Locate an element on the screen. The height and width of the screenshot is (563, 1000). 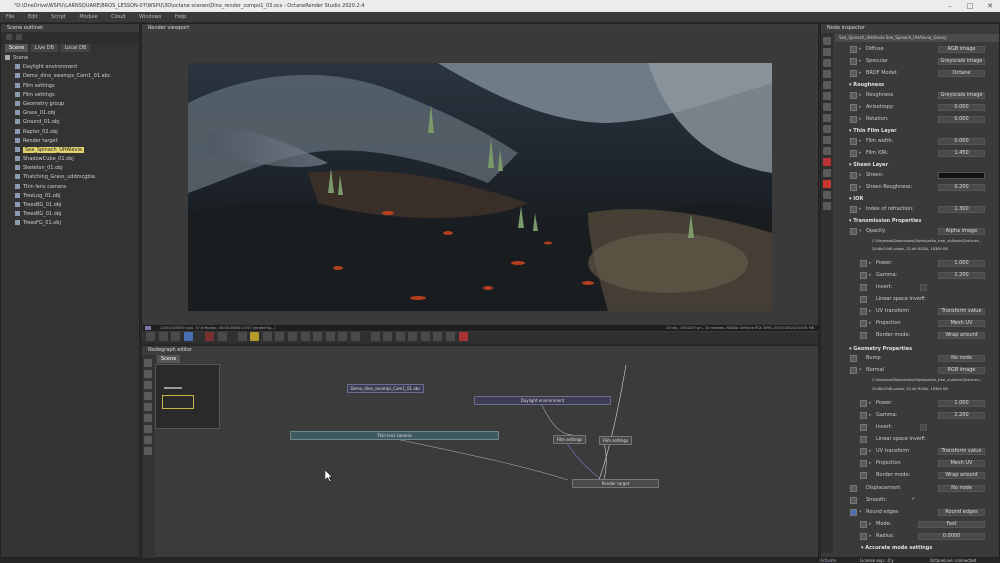
film-width-row: ▸ Film width: 0.000 is located at coordinates (918, 141).